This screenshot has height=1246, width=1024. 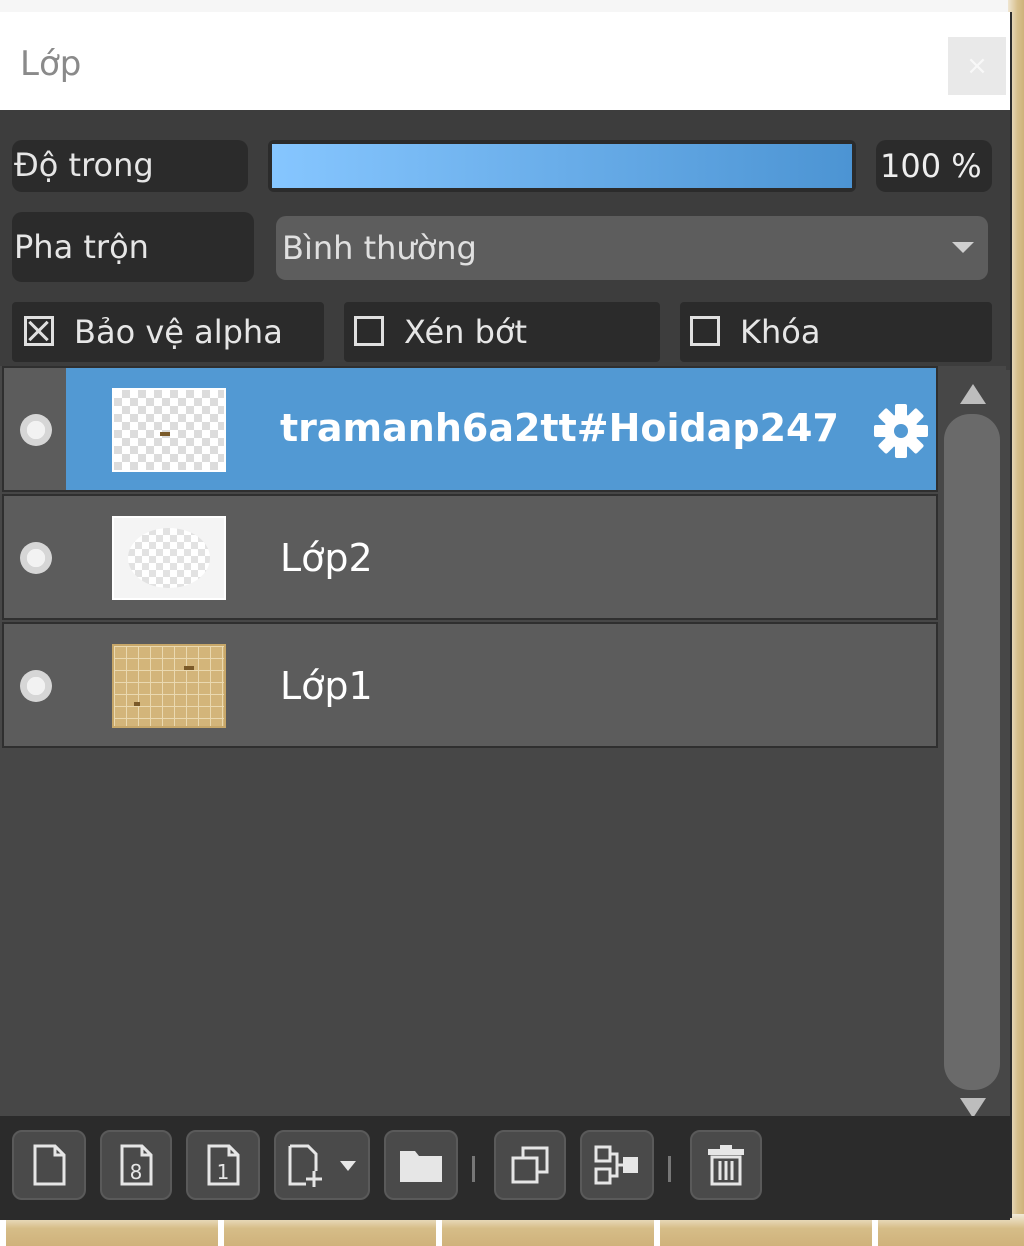 I want to click on new-folder-button, so click(x=421, y=1165).